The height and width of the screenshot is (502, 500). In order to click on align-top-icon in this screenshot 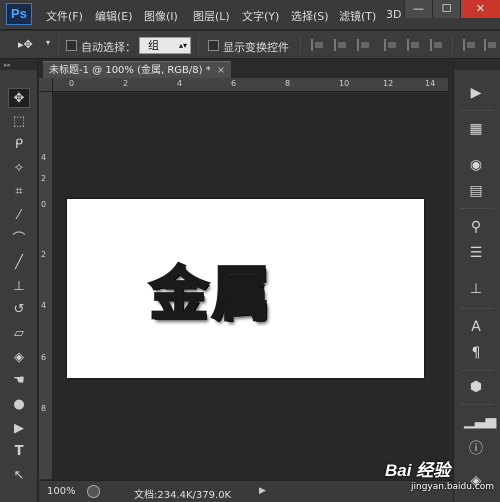, I will do `click(317, 45)`.